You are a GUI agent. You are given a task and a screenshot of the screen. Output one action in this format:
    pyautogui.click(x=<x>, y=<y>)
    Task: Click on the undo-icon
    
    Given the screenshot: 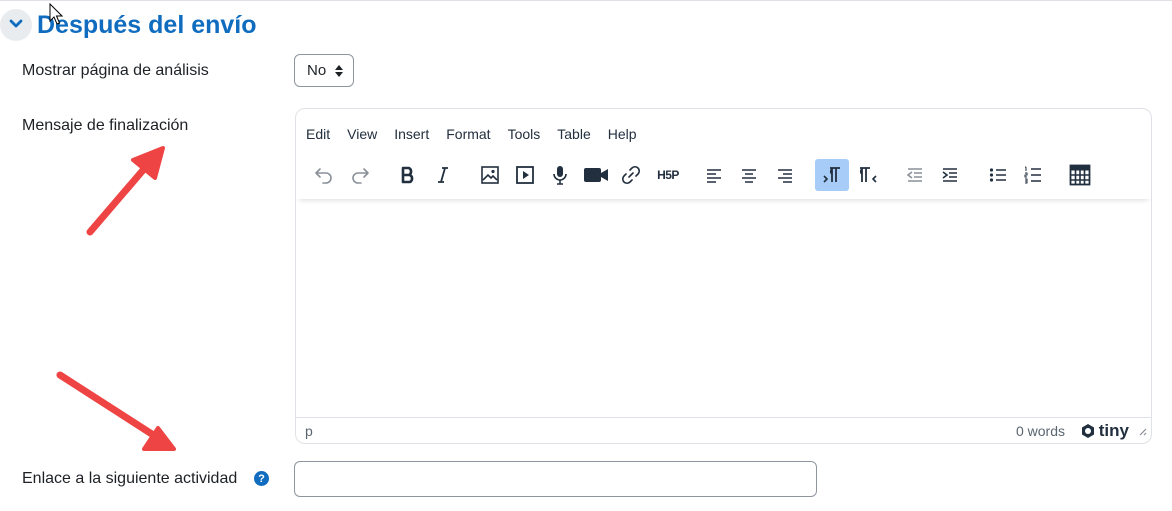 What is the action you would take?
    pyautogui.click(x=324, y=175)
    